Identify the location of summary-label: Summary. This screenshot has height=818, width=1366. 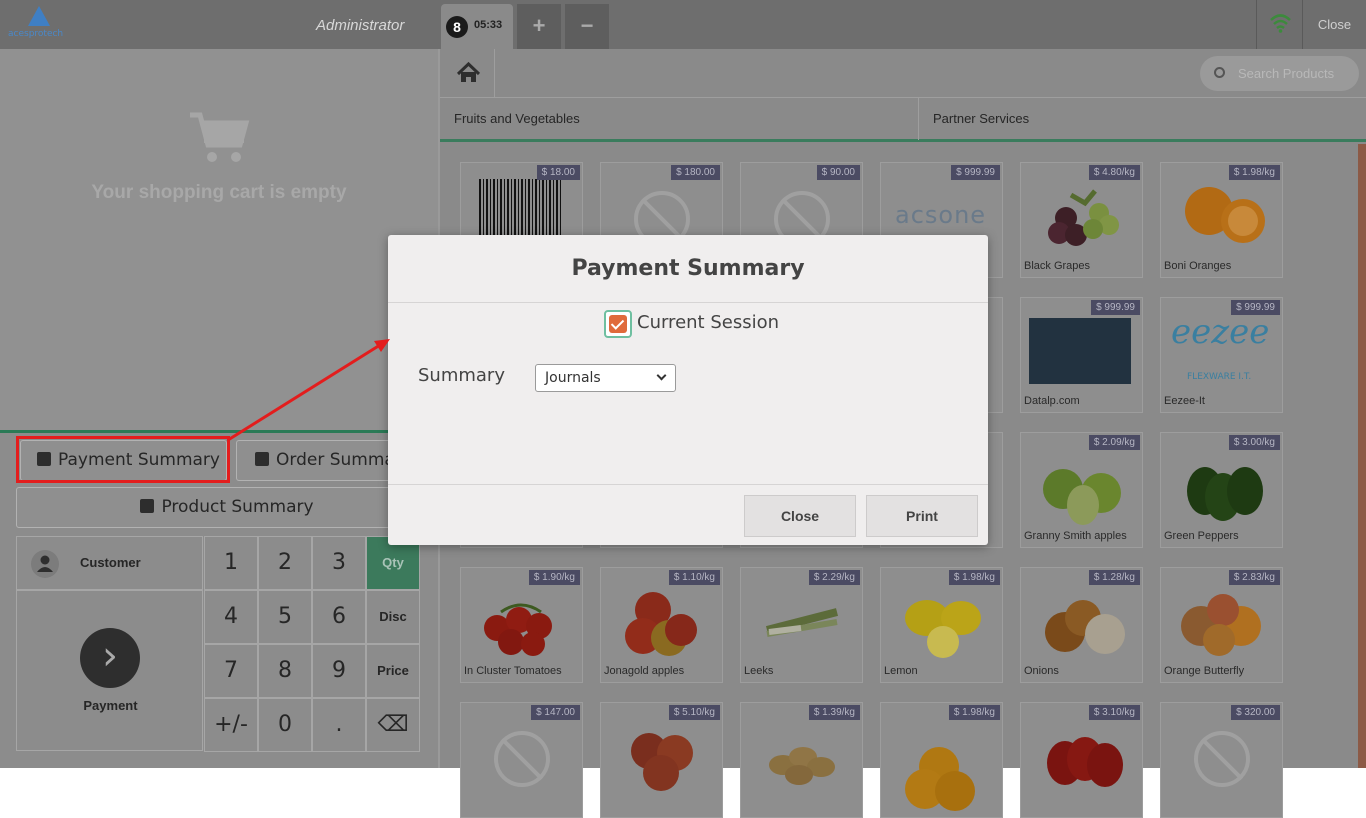
(461, 375).